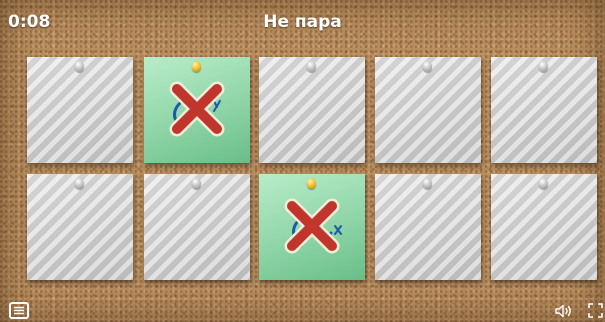  What do you see at coordinates (428, 227) in the screenshot?
I see `card-r2c4` at bounding box center [428, 227].